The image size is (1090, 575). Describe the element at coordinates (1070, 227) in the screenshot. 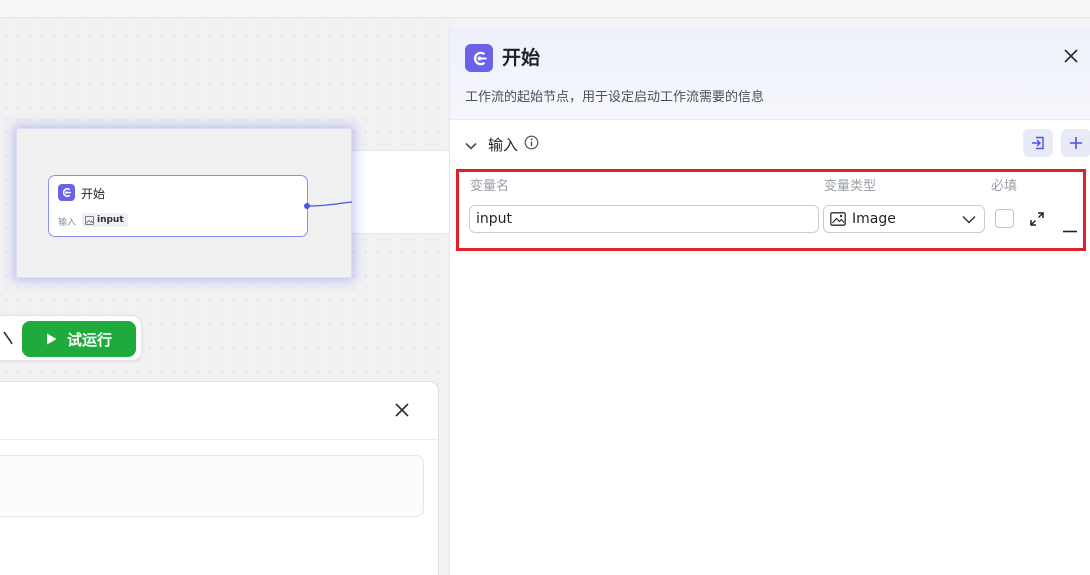

I see `minus-icon` at that location.